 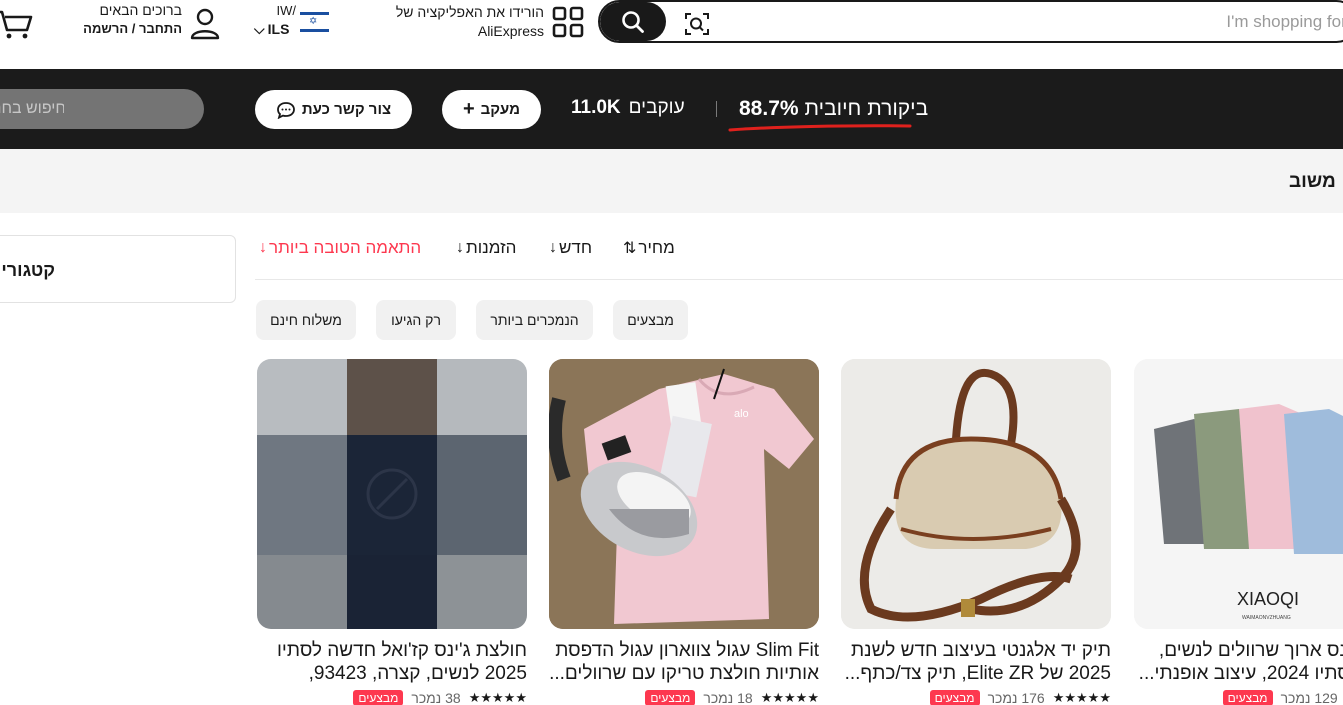 I want to click on svg-text: alo, so click(x=741, y=414).